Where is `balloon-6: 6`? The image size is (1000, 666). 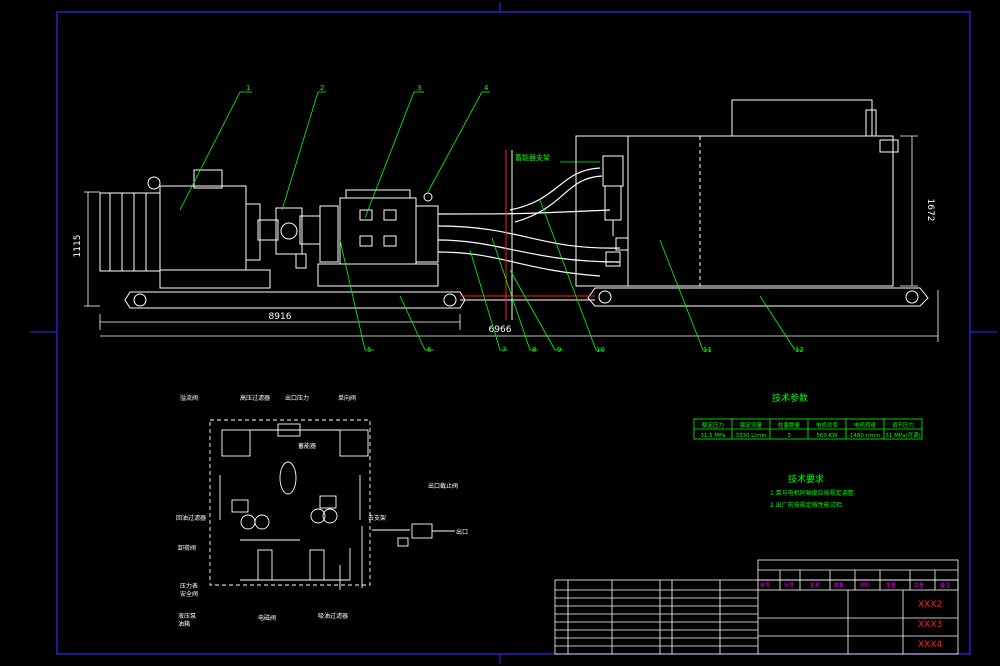
balloon-6: 6 is located at coordinates (429, 350).